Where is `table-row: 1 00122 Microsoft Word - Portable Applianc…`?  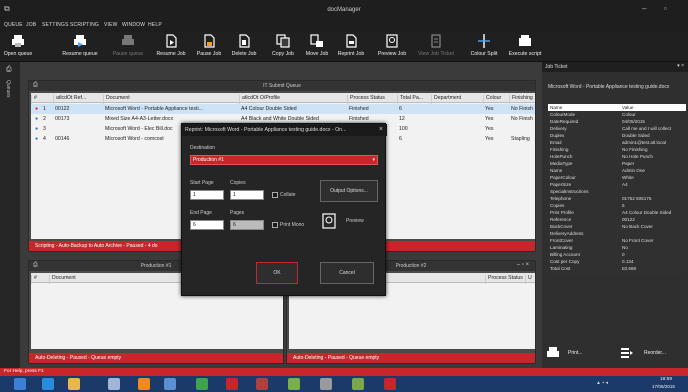
table-row: 1 00122 Microsoft Word - Portable Applianc… is located at coordinates (283, 109).